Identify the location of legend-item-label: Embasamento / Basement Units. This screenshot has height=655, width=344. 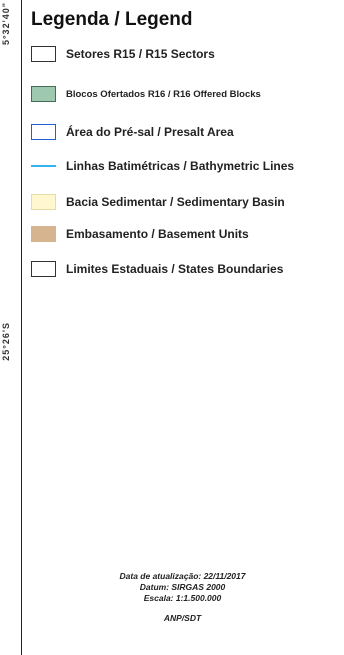
(157, 234).